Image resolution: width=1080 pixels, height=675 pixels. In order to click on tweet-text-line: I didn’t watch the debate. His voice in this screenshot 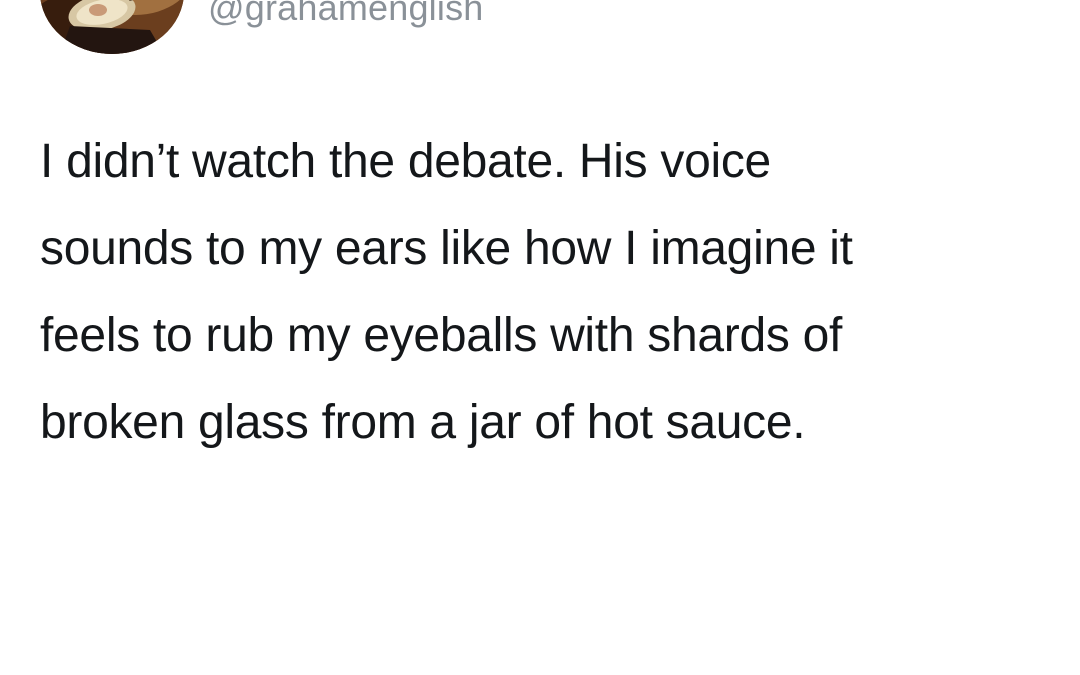, I will do `click(405, 161)`.